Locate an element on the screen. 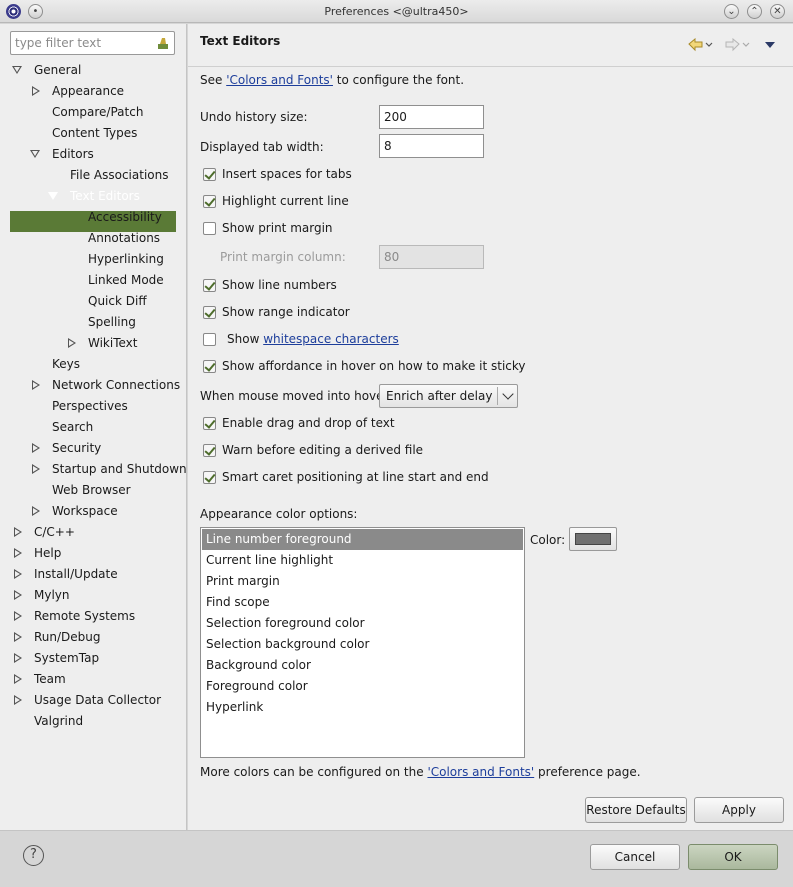 This screenshot has width=793, height=887. whitespace-characters-link: whitespace characters is located at coordinates (331, 339).